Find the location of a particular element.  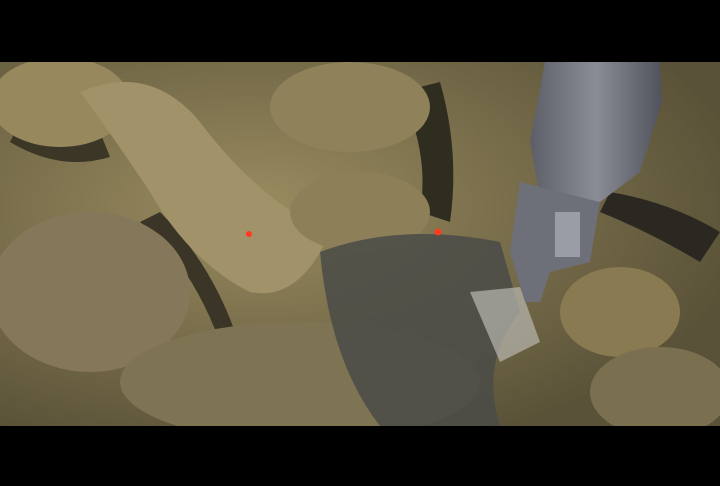

letterbox-bottom is located at coordinates (360, 456).